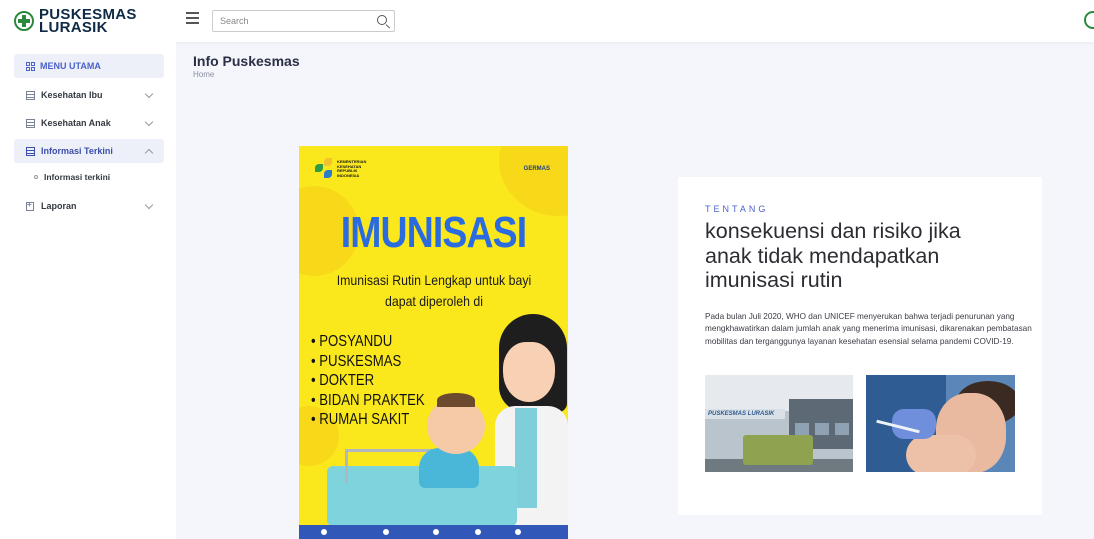  What do you see at coordinates (547, 21) in the screenshot?
I see `top-header: PUSKESMAS LURASIK` at bounding box center [547, 21].